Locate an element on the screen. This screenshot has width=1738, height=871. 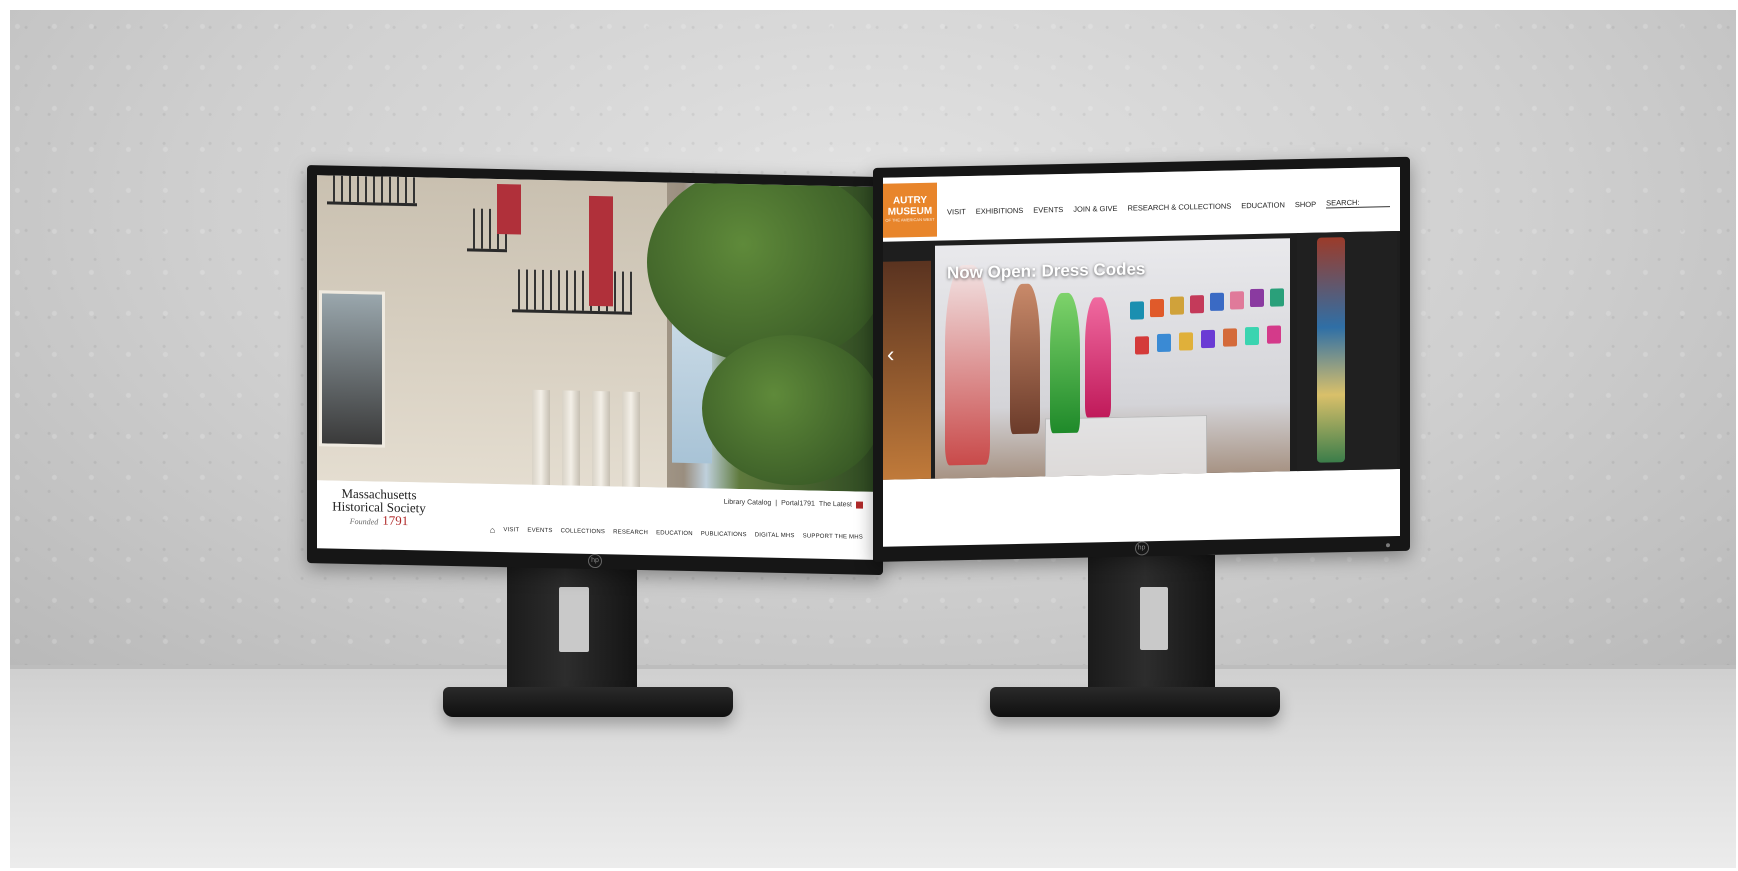
utility-link-catalog: Library Catalog is located at coordinates (747, 503).